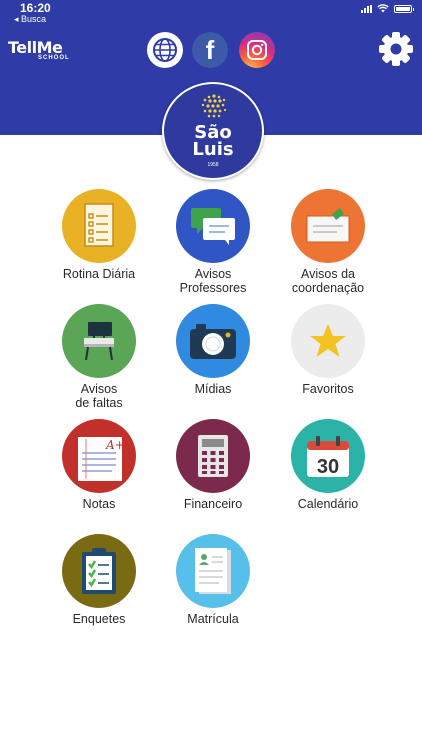 The width and height of the screenshot is (422, 750). I want to click on tile-label: Avisos de faltas, so click(99, 396).